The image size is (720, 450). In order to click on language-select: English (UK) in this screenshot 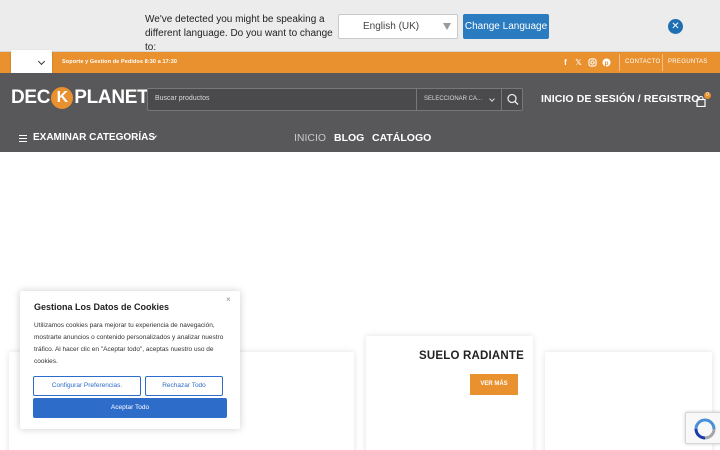, I will do `click(398, 26)`.